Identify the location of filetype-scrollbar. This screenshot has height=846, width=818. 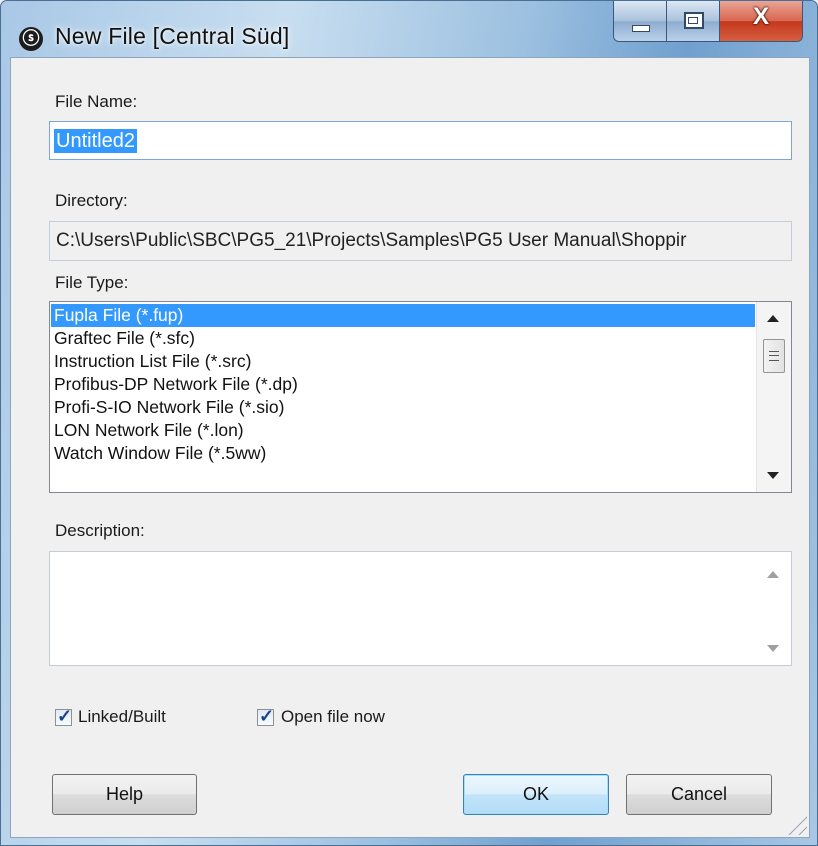
(773, 397).